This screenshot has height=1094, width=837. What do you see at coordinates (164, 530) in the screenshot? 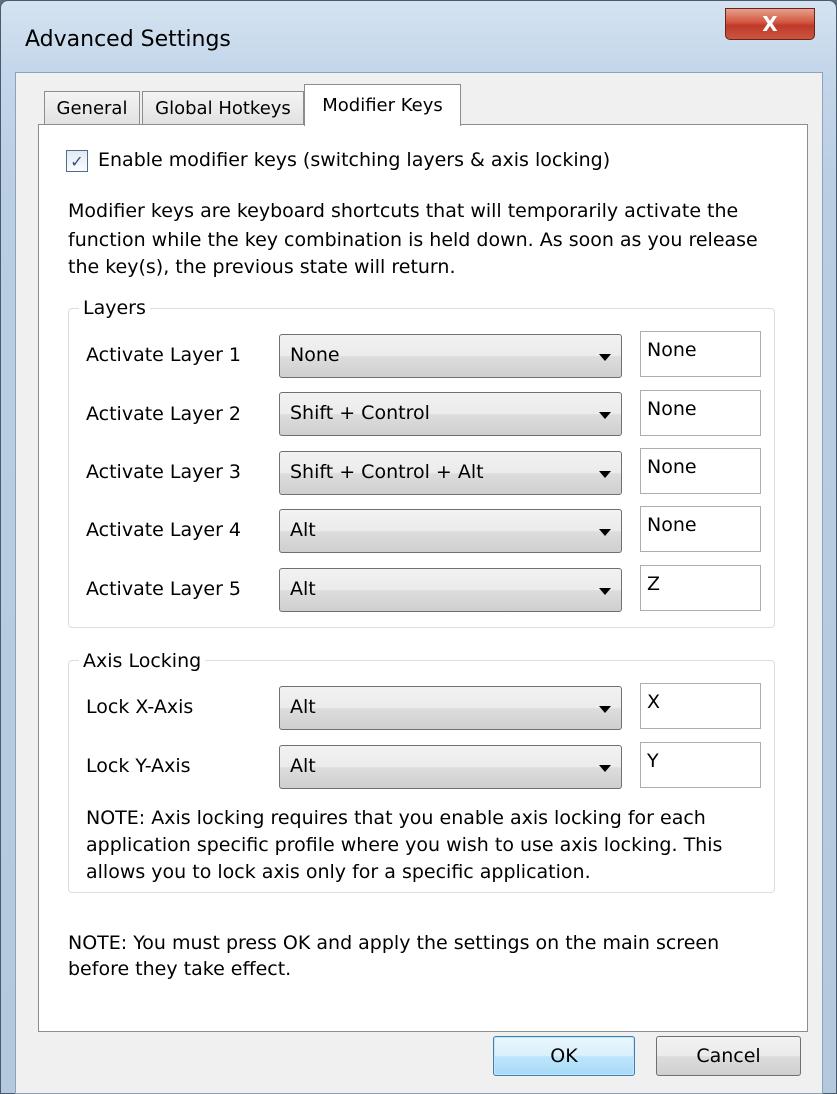
I see `layer-4-label: Activate Layer 4` at bounding box center [164, 530].